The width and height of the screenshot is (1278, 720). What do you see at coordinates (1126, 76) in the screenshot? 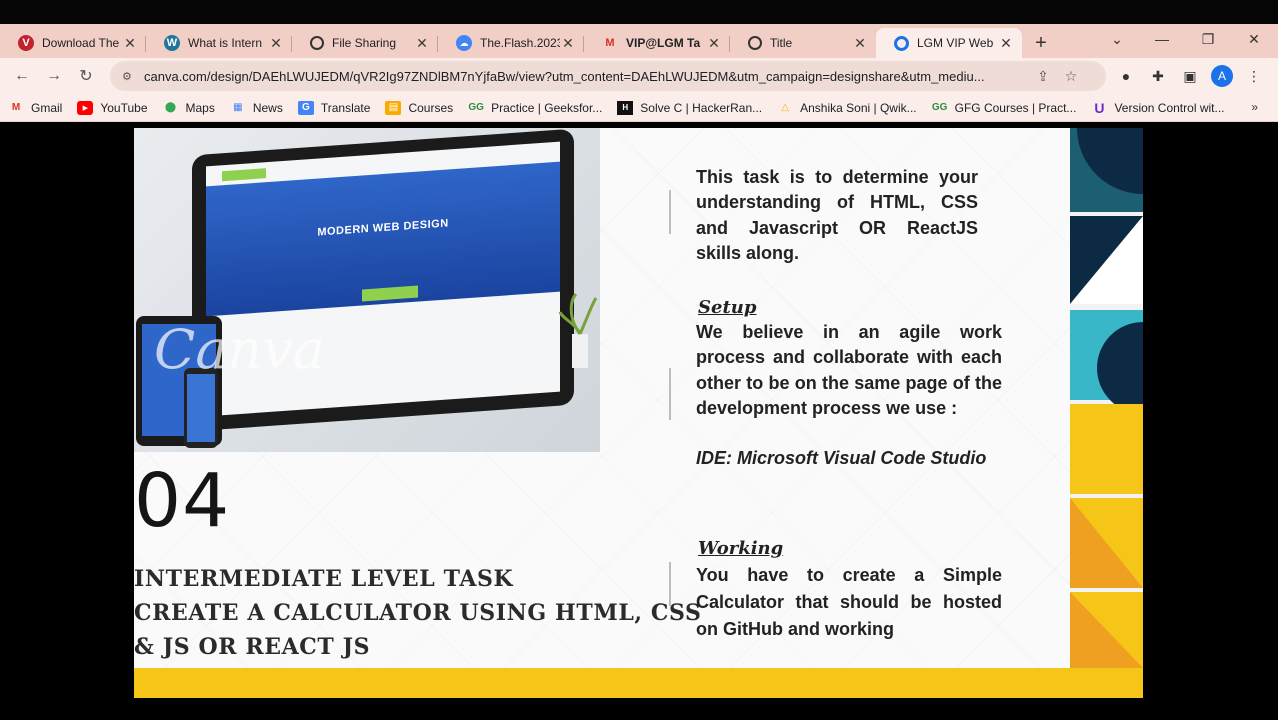
I see `extension-icon: ●` at bounding box center [1126, 76].